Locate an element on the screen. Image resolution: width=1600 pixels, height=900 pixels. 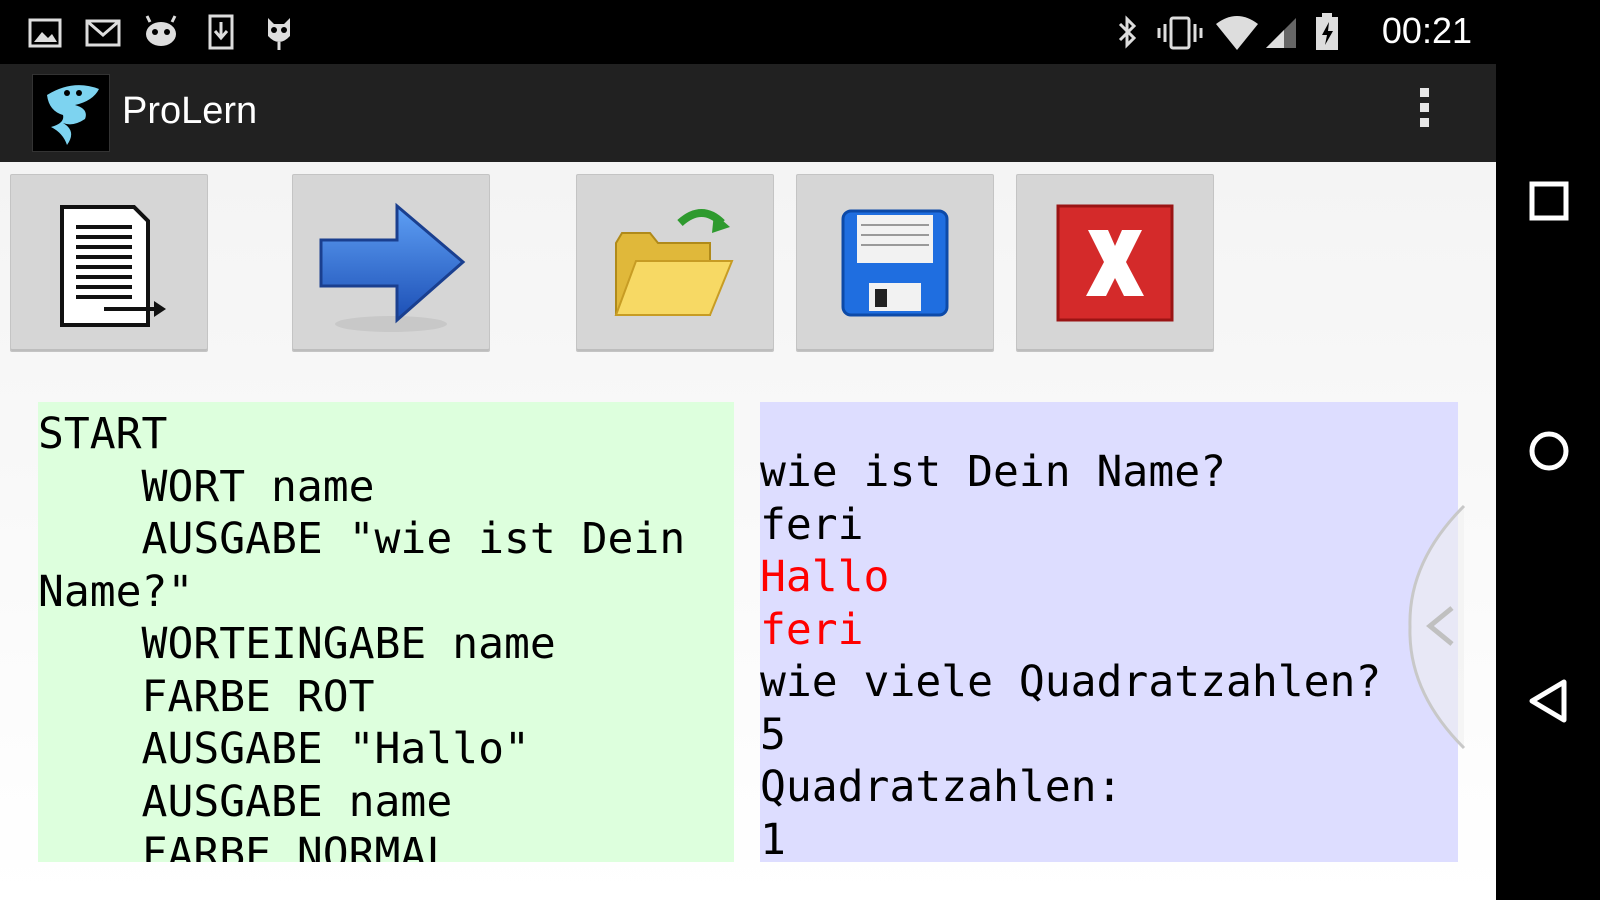
output-line: wie ist Dein Name? is located at coordinates (993, 472).